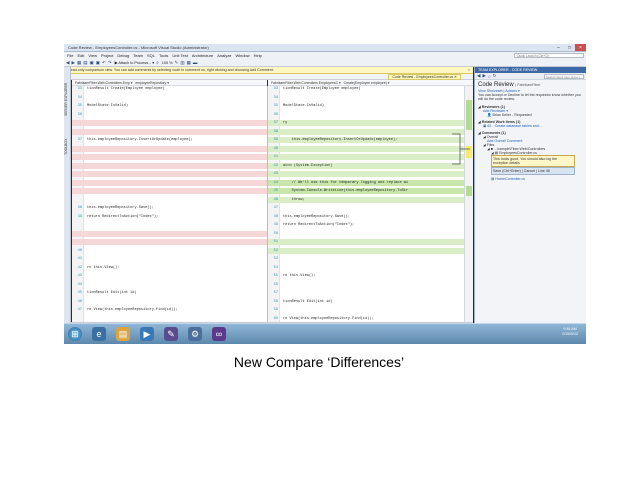 The image size is (638, 478). What do you see at coordinates (123, 55) in the screenshot?
I see `menu-debug: Debug` at bounding box center [123, 55].